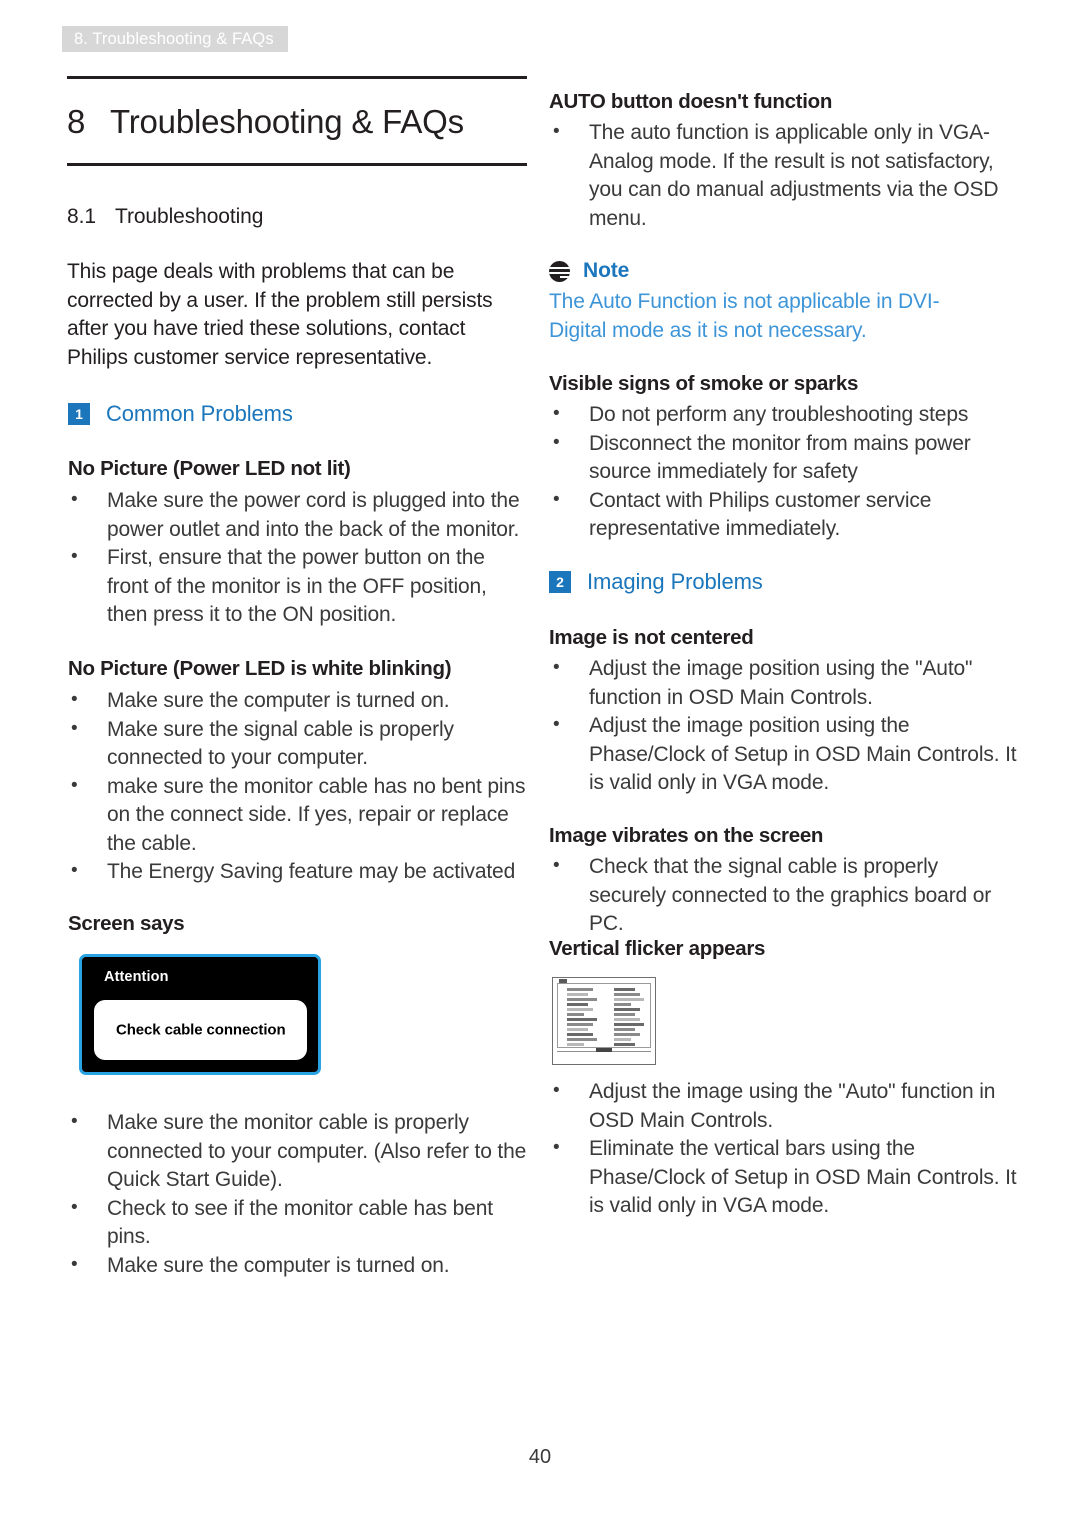 The height and width of the screenshot is (1527, 1080). Describe the element at coordinates (76, 121) in the screenshot. I see `chapter-number: 8` at that location.